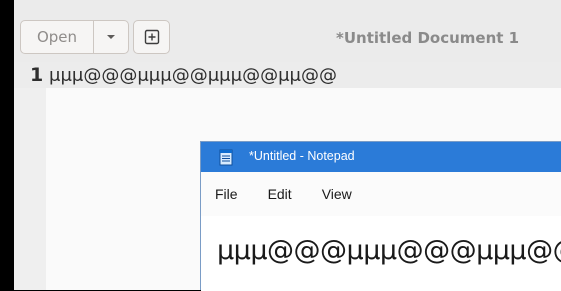  I want to click on open-menu-button, so click(111, 37).